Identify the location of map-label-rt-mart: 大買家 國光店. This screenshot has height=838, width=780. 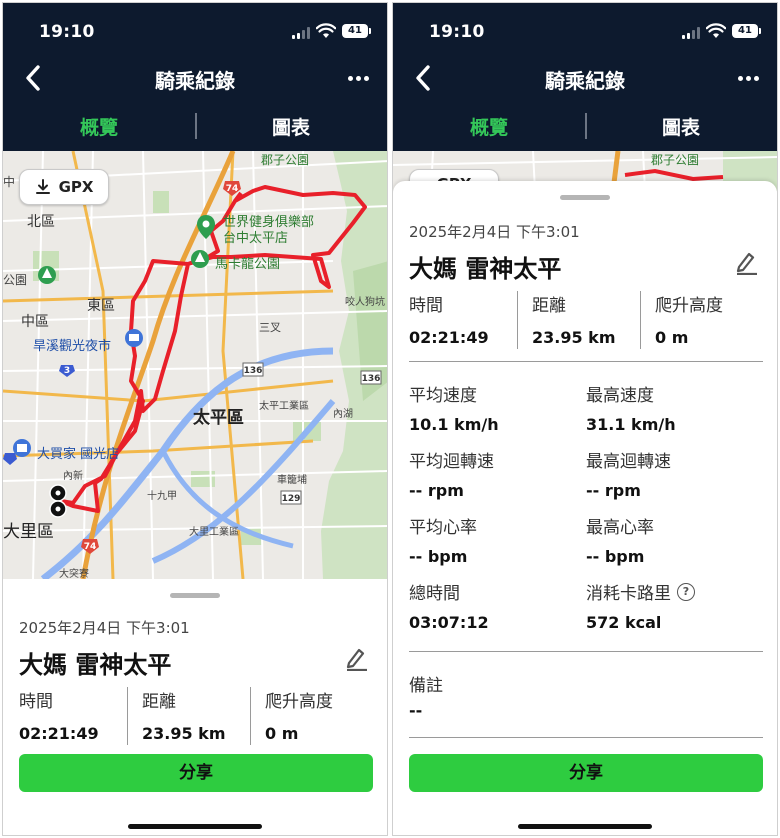
(78, 454).